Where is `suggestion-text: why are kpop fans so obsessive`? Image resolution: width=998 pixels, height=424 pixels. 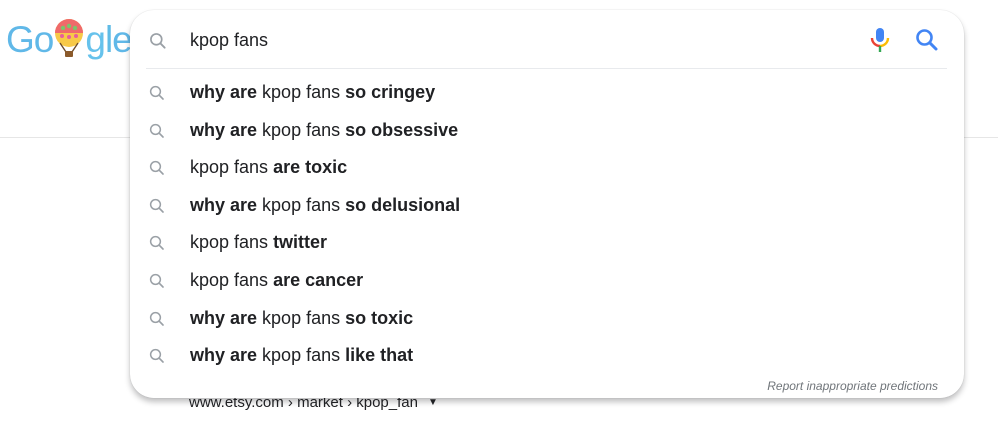
suggestion-text: why are kpop fans so obsessive is located at coordinates (324, 130).